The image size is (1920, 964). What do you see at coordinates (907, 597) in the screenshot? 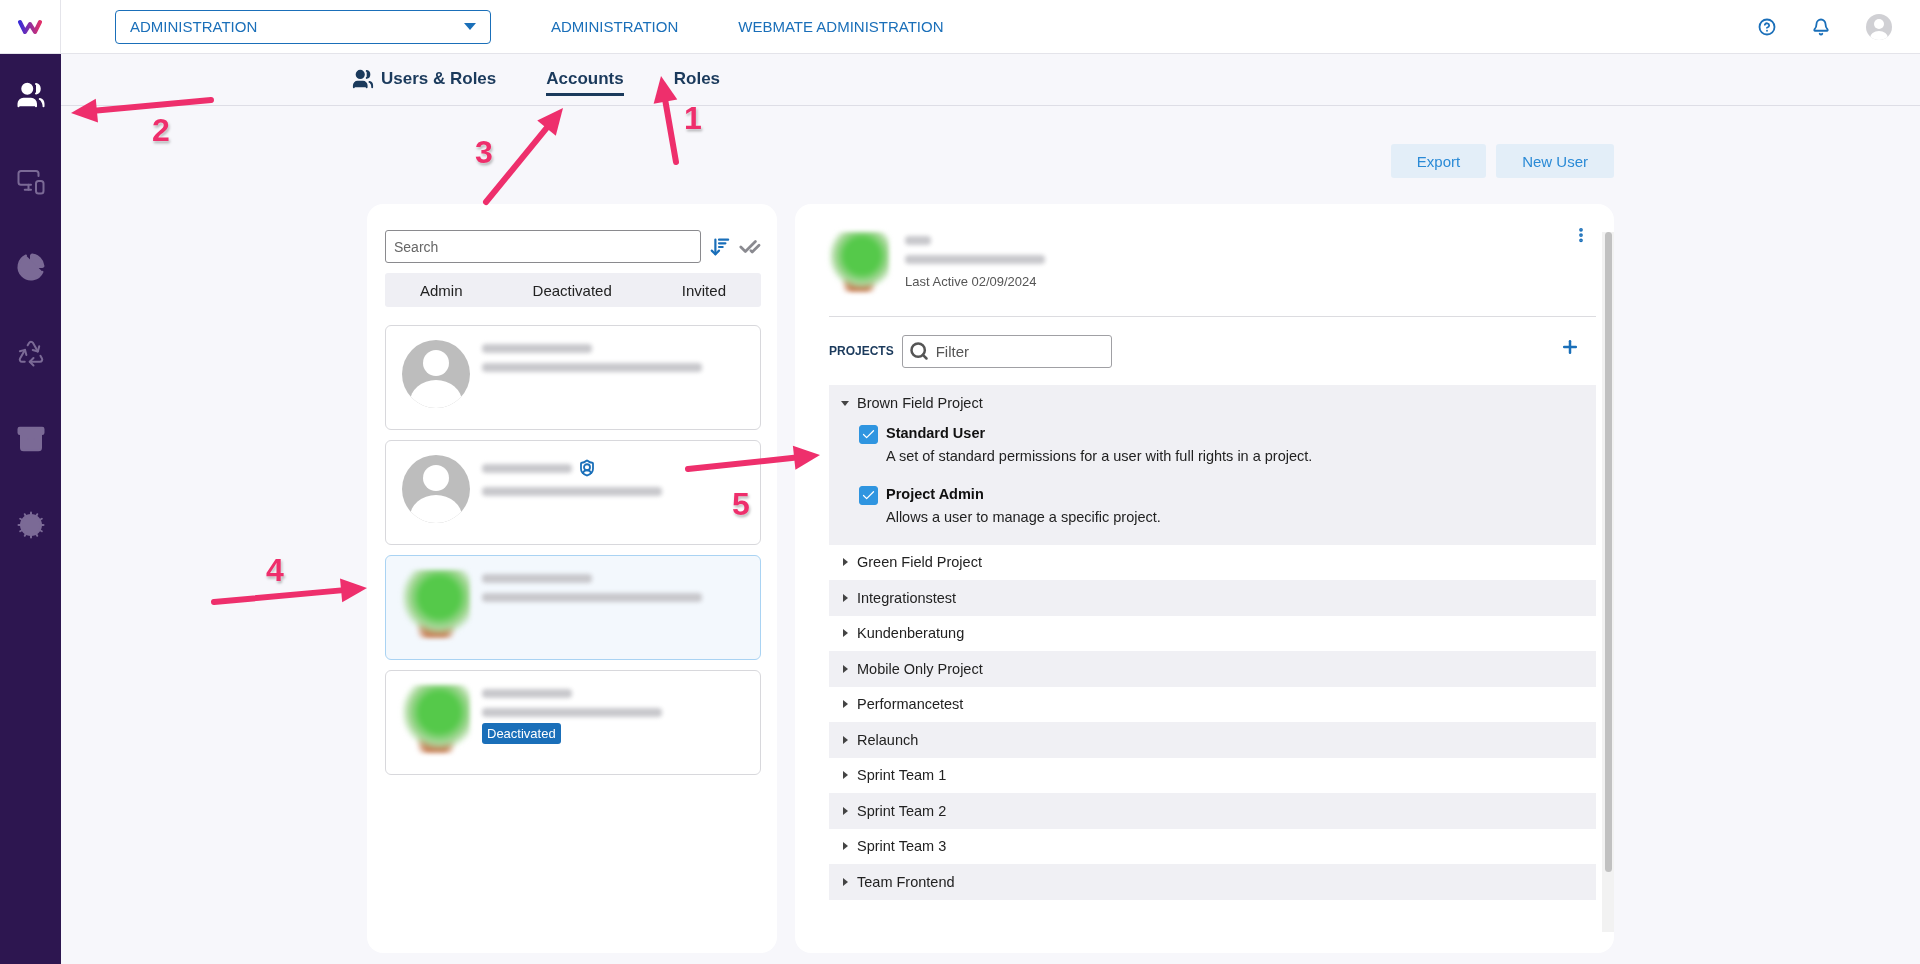
I see `project-name: Integrationstest` at bounding box center [907, 597].